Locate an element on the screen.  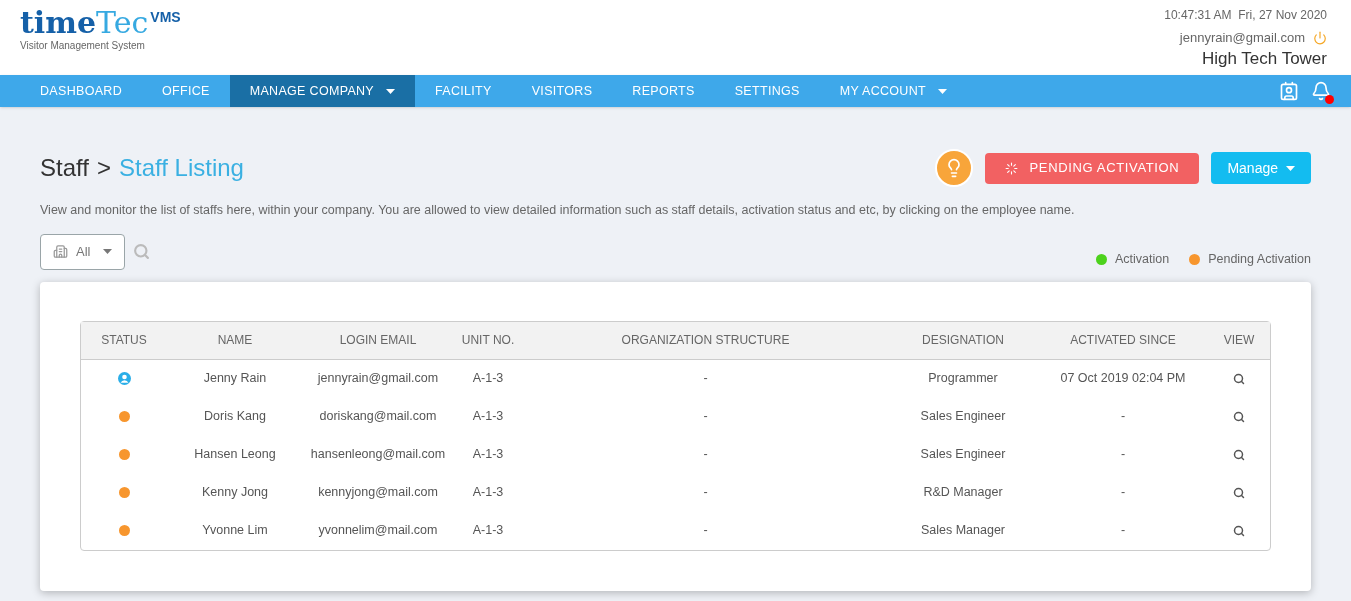
table-cell-text: R&D Manager is located at coordinates (963, 493).